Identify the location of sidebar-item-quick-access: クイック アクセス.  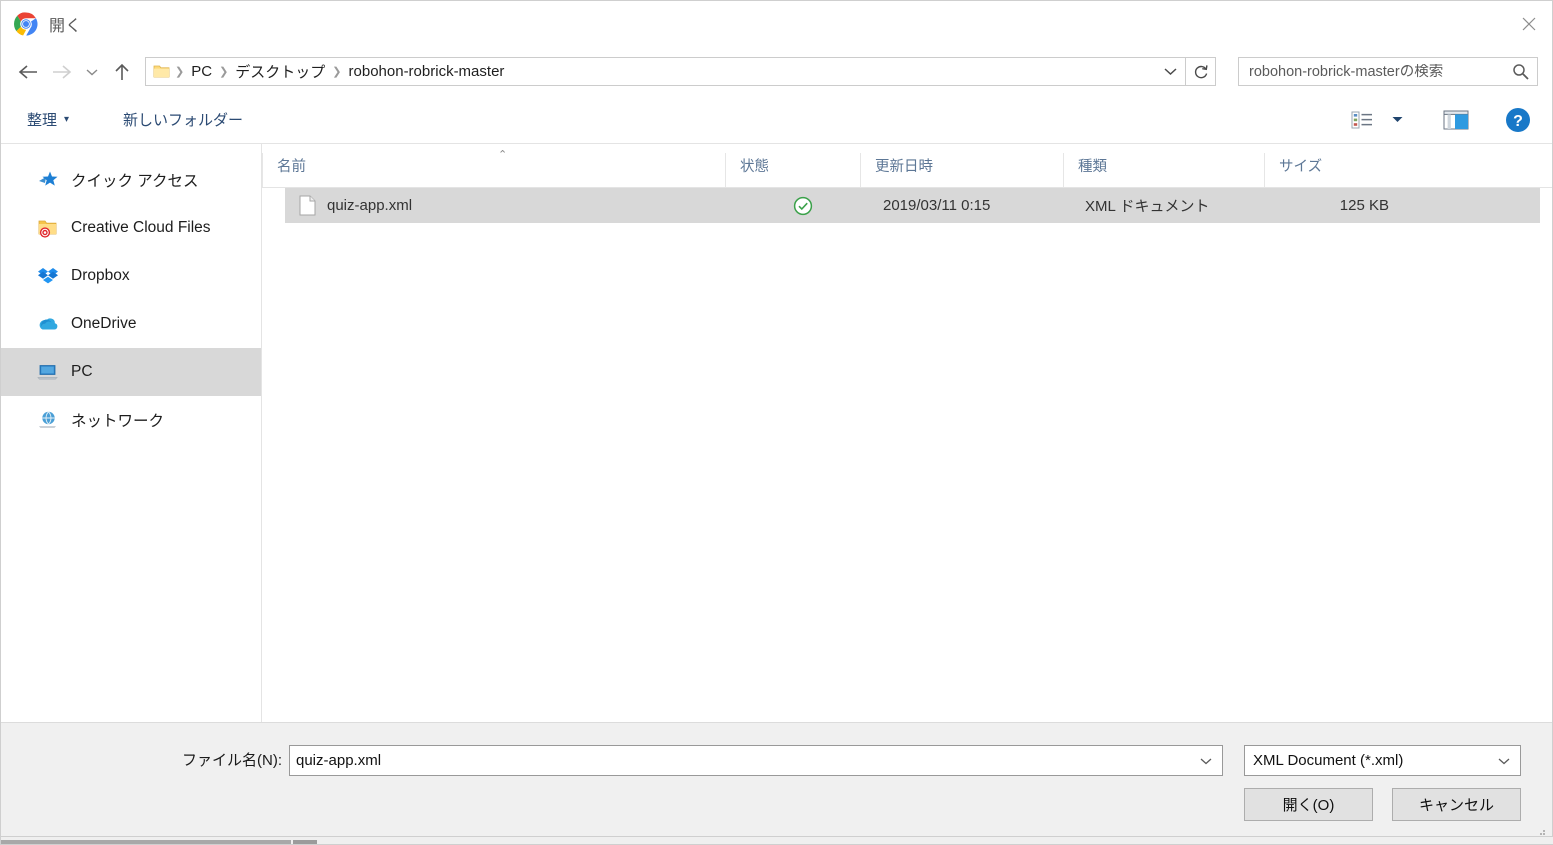
(131, 180).